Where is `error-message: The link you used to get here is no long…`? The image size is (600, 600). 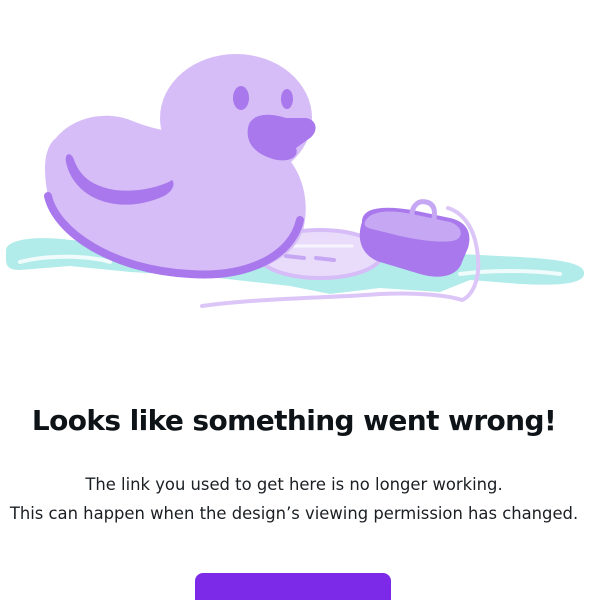 error-message: The link you used to get here is no long… is located at coordinates (300, 499).